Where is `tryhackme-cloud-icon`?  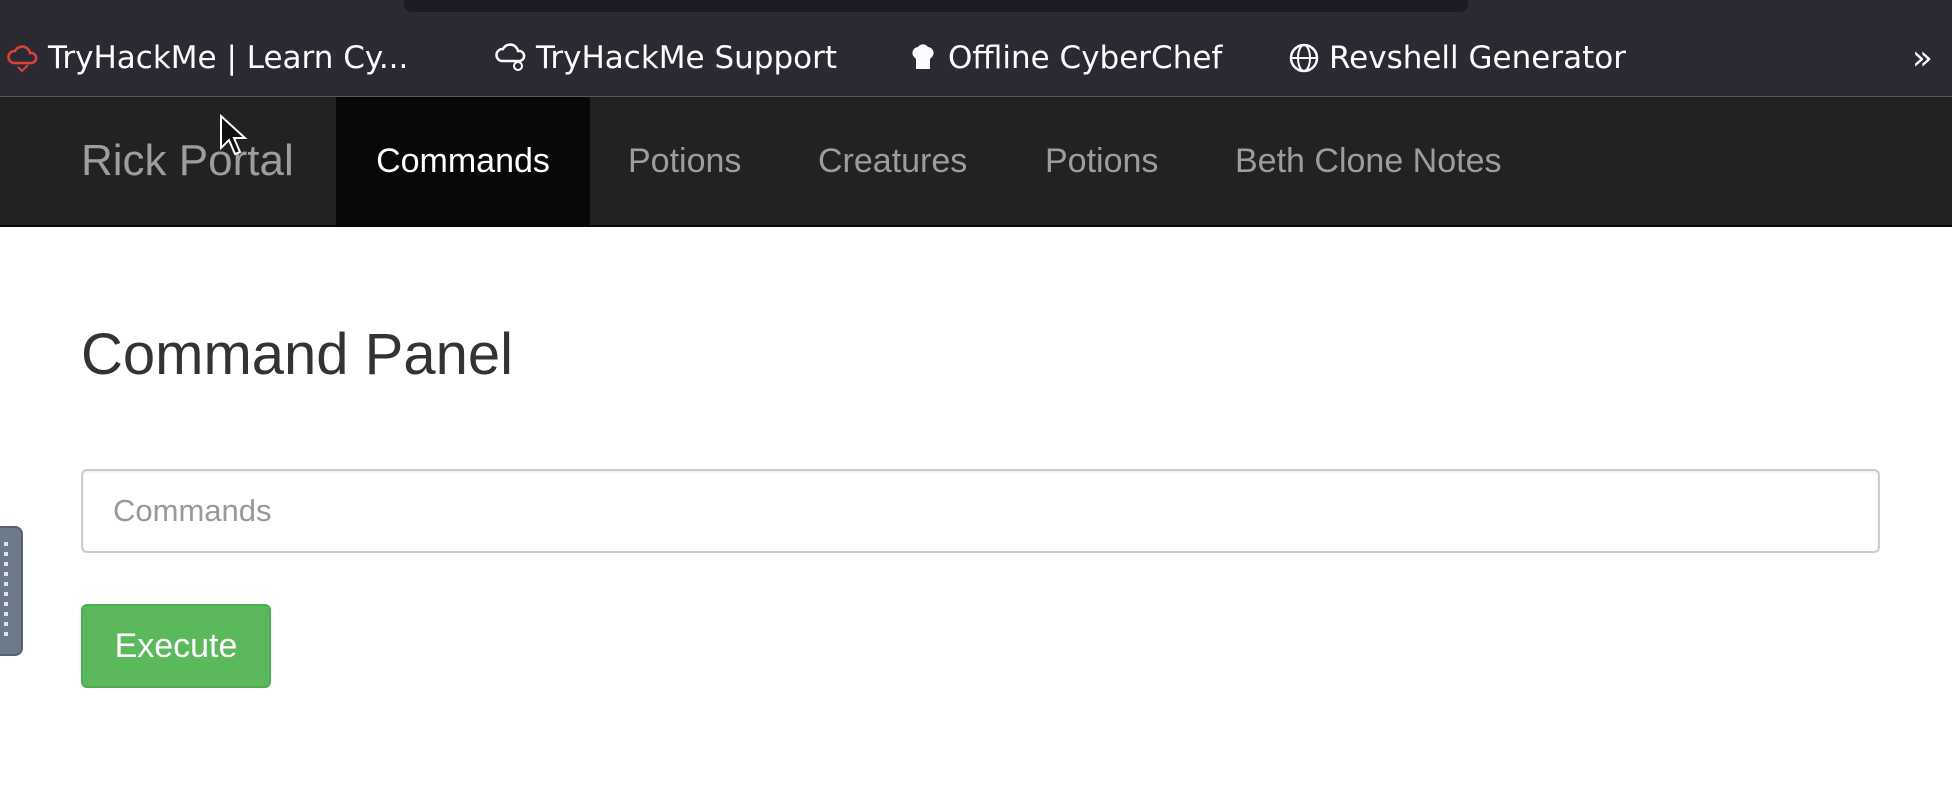
tryhackme-cloud-icon is located at coordinates (22, 59).